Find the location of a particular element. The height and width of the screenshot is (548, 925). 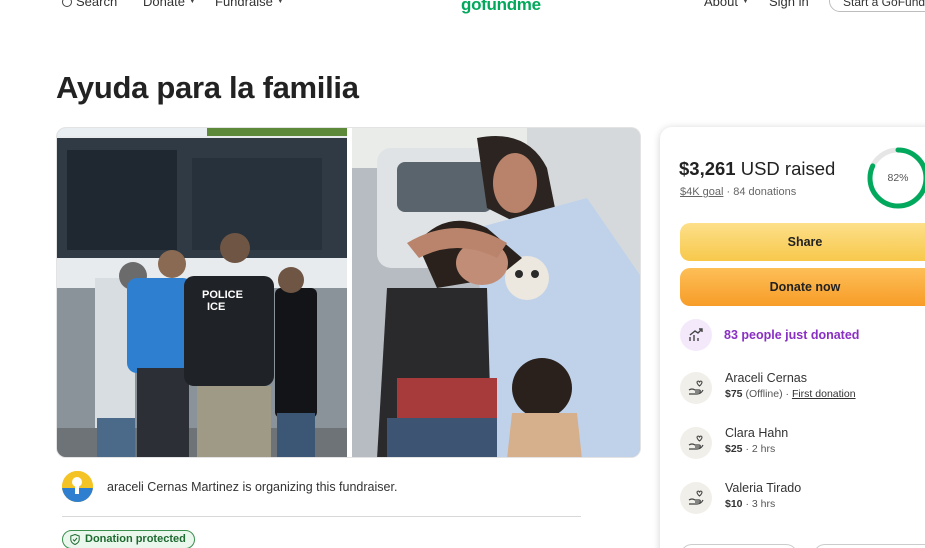

organizer-avatar-icon is located at coordinates (77, 486).